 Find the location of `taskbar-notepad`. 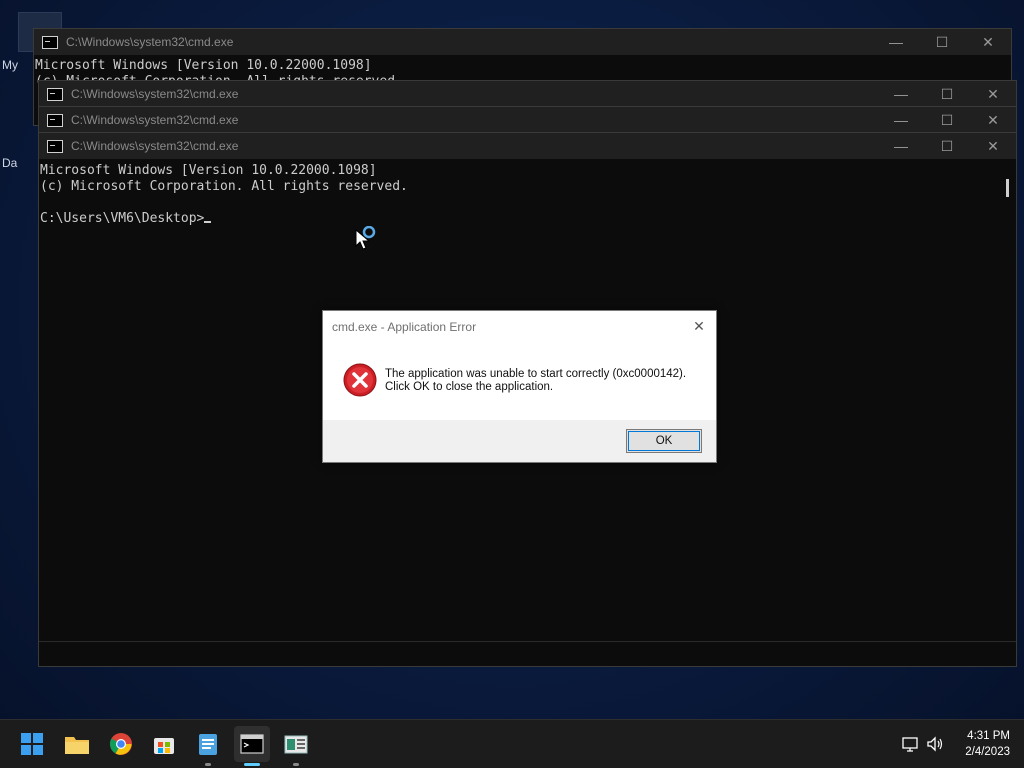

taskbar-notepad is located at coordinates (208, 746).